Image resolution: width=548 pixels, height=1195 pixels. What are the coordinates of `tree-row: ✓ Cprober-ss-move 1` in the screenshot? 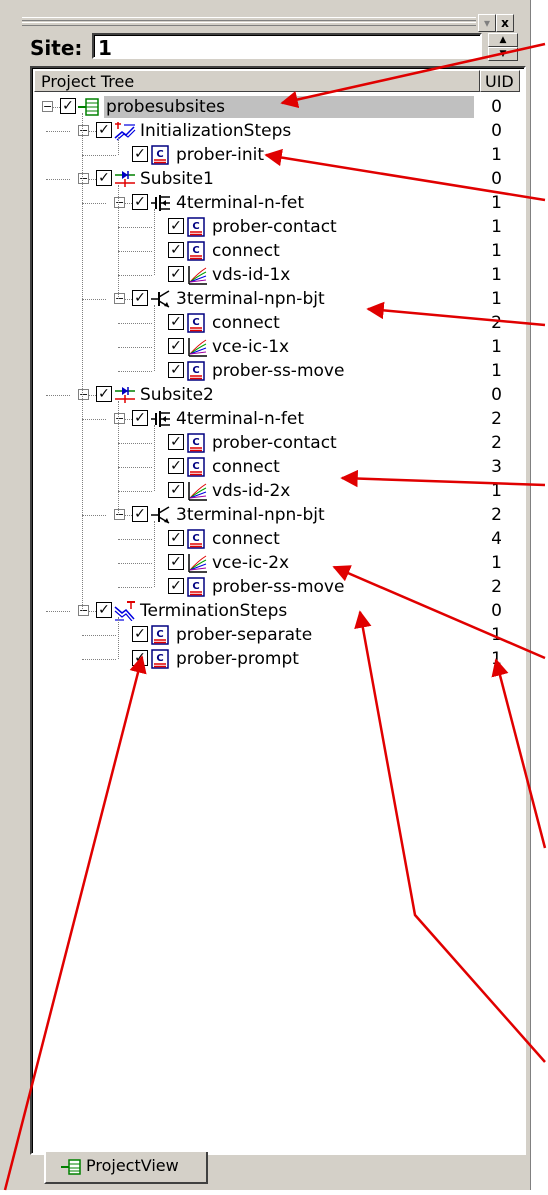 It's located at (275, 372).